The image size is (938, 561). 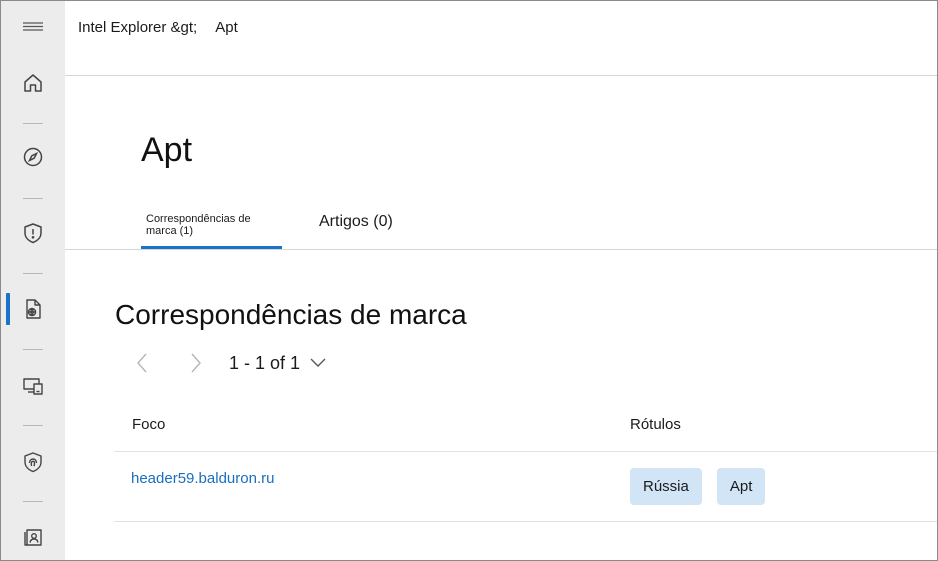 What do you see at coordinates (525, 426) in the screenshot?
I see `table-header: Foco Rótulos` at bounding box center [525, 426].